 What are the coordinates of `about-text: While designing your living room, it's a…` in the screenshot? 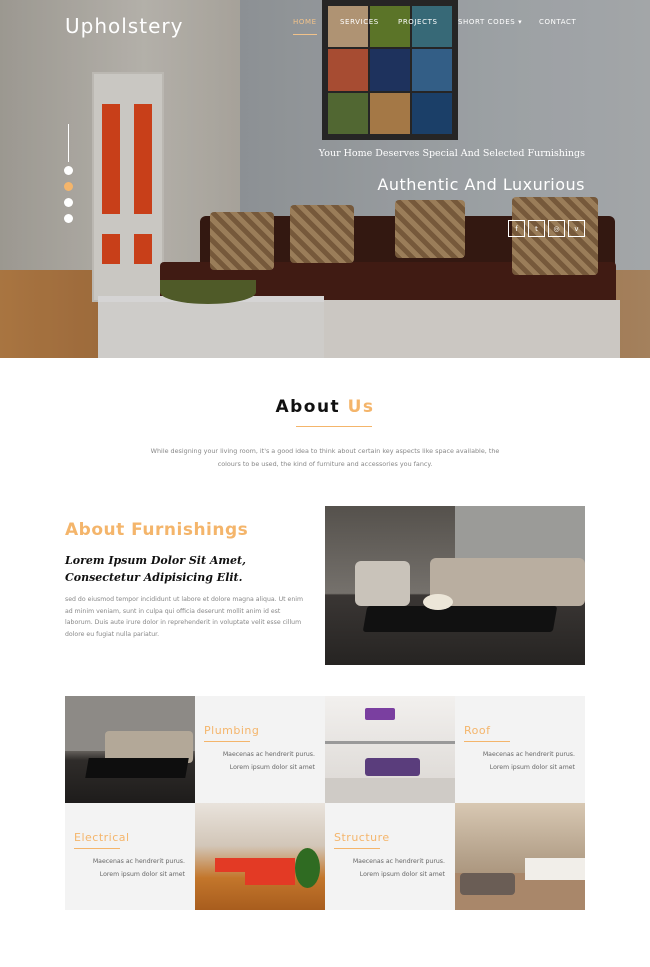 It's located at (325, 457).